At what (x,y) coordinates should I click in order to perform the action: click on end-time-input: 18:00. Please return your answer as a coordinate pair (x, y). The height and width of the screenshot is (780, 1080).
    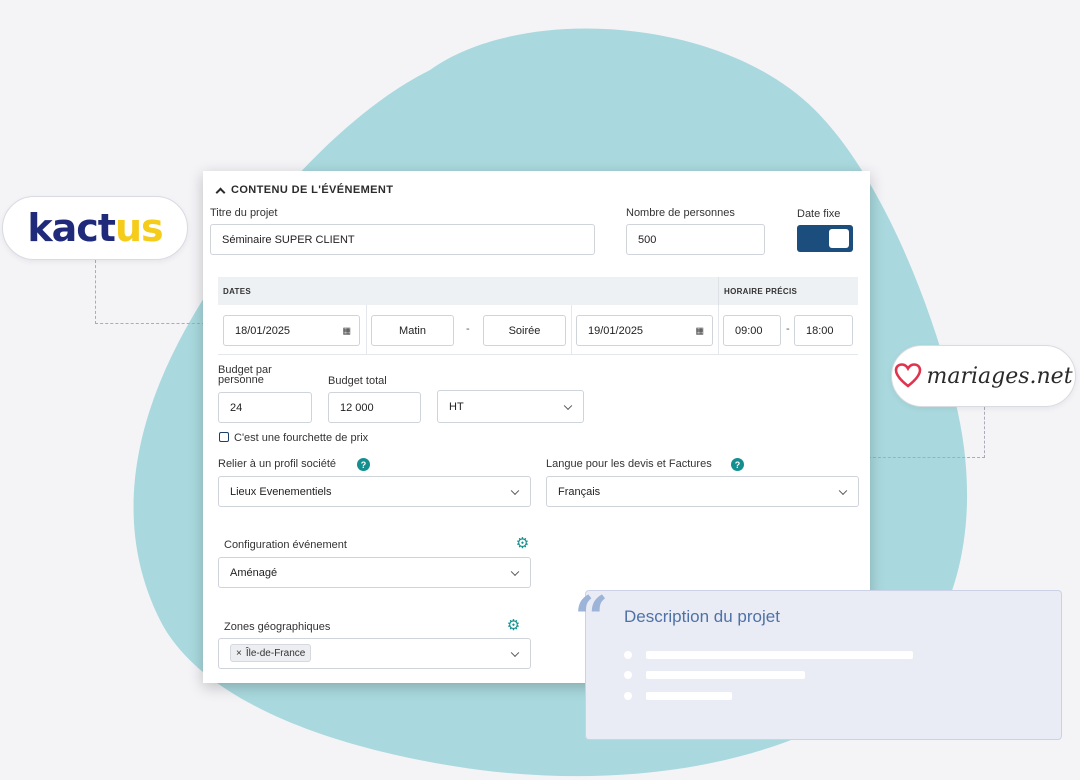
    Looking at the image, I should click on (823, 330).